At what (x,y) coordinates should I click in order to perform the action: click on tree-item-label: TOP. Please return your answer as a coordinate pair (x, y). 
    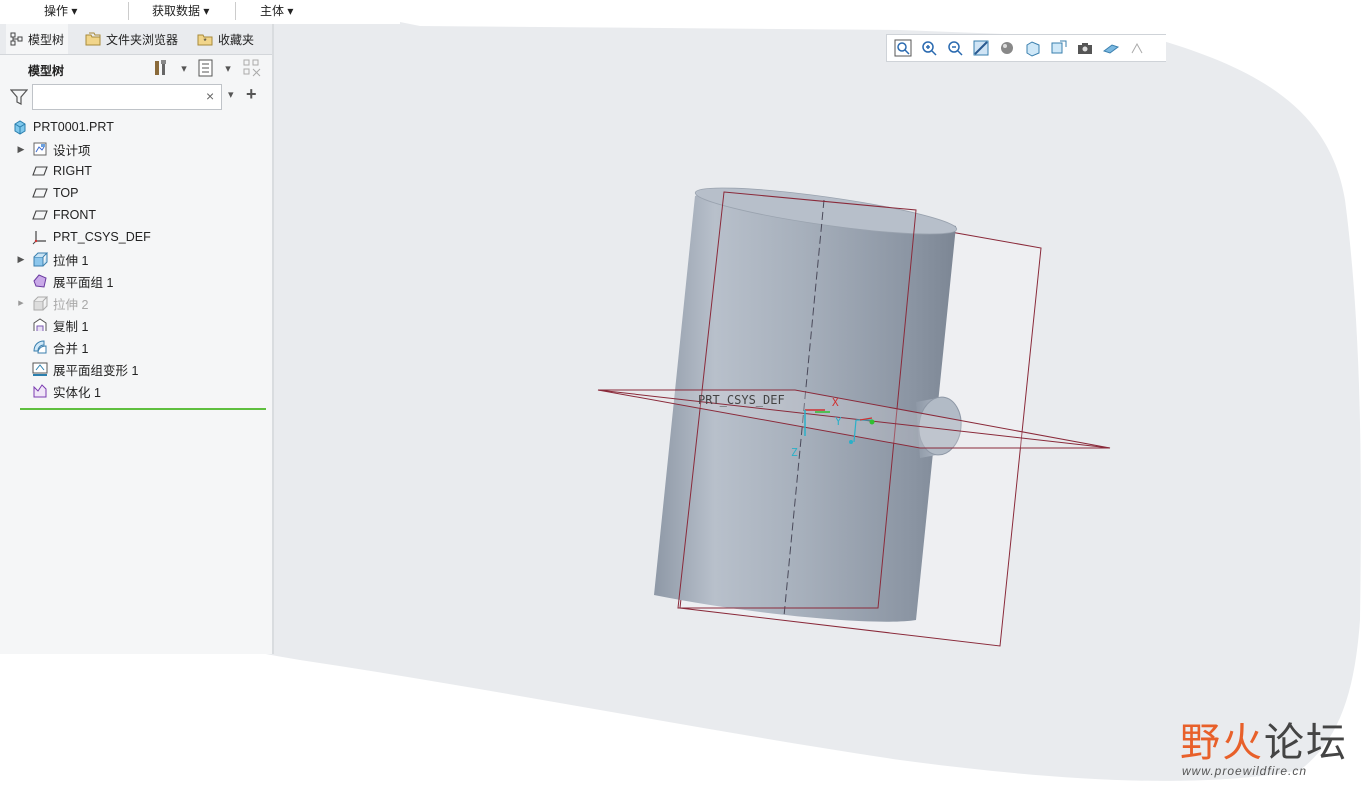
    Looking at the image, I should click on (66, 193).